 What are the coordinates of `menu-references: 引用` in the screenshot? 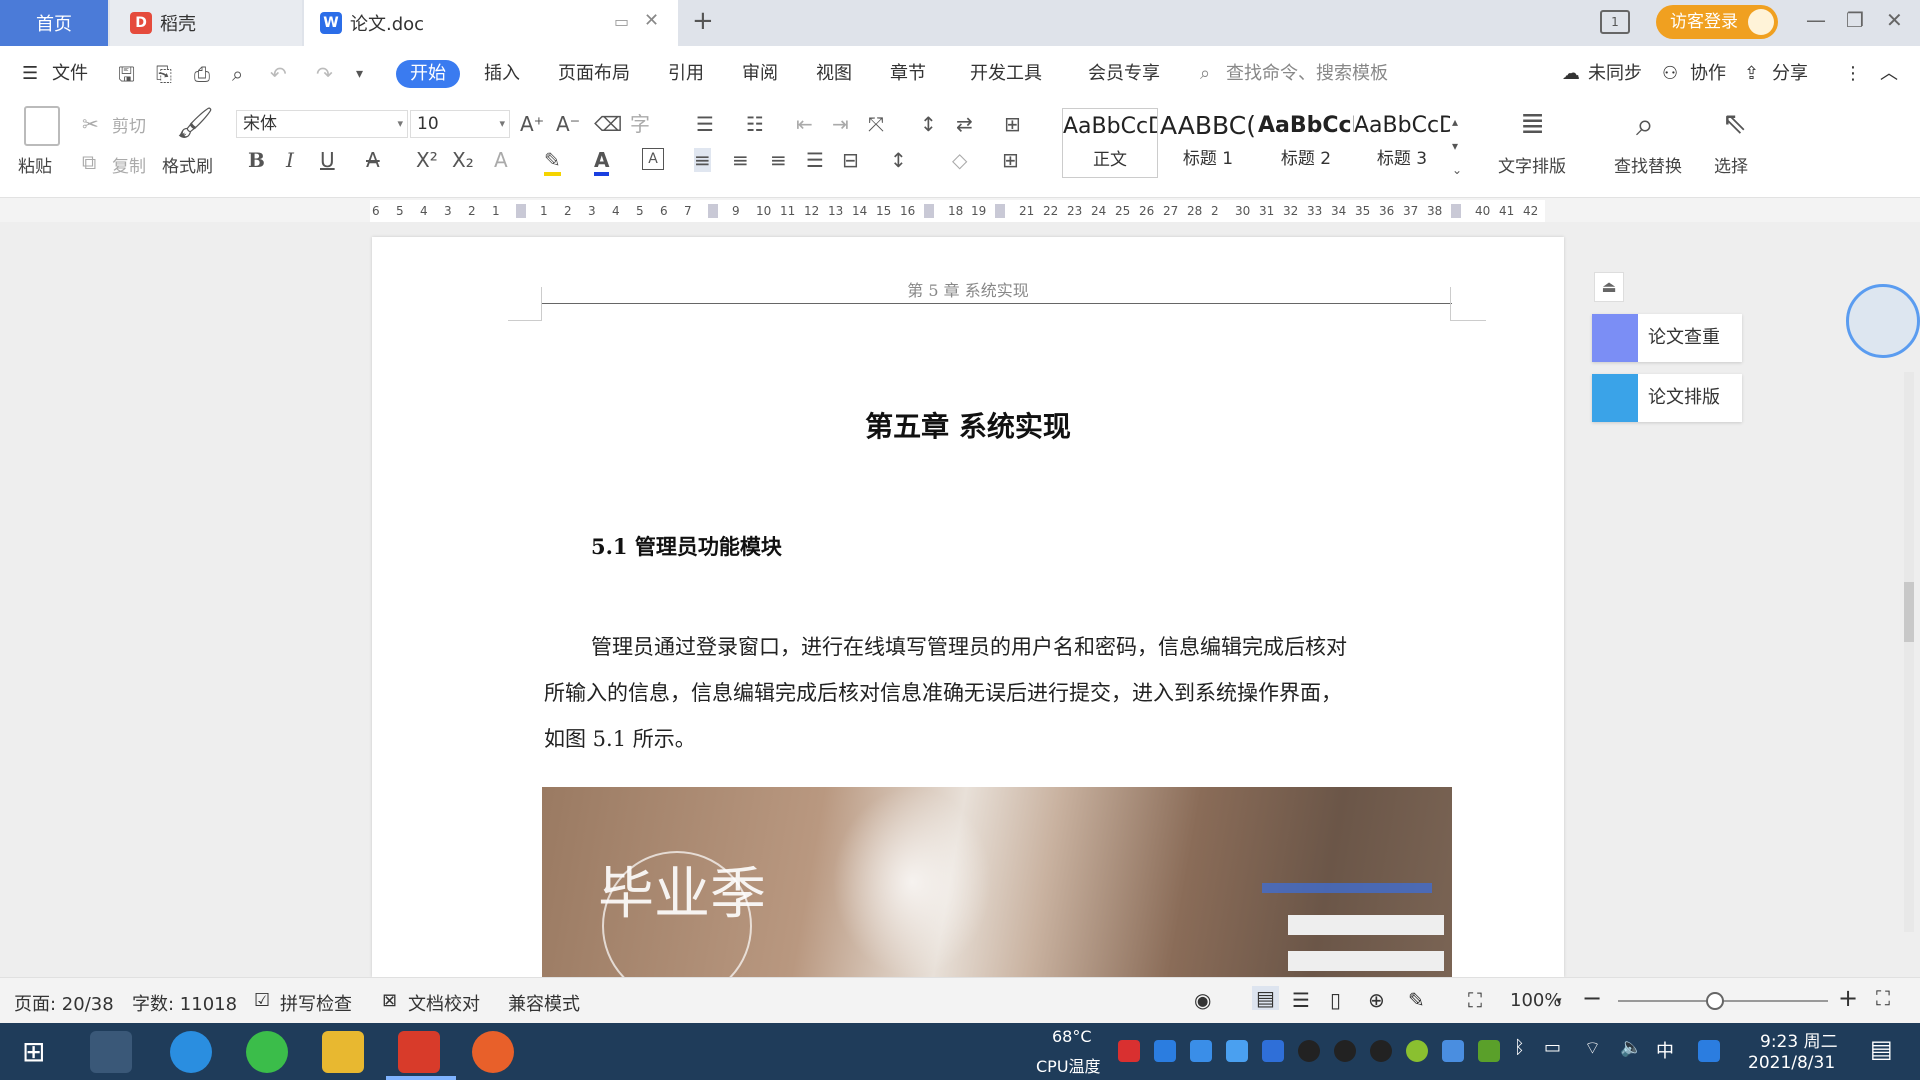 It's located at (686, 74).